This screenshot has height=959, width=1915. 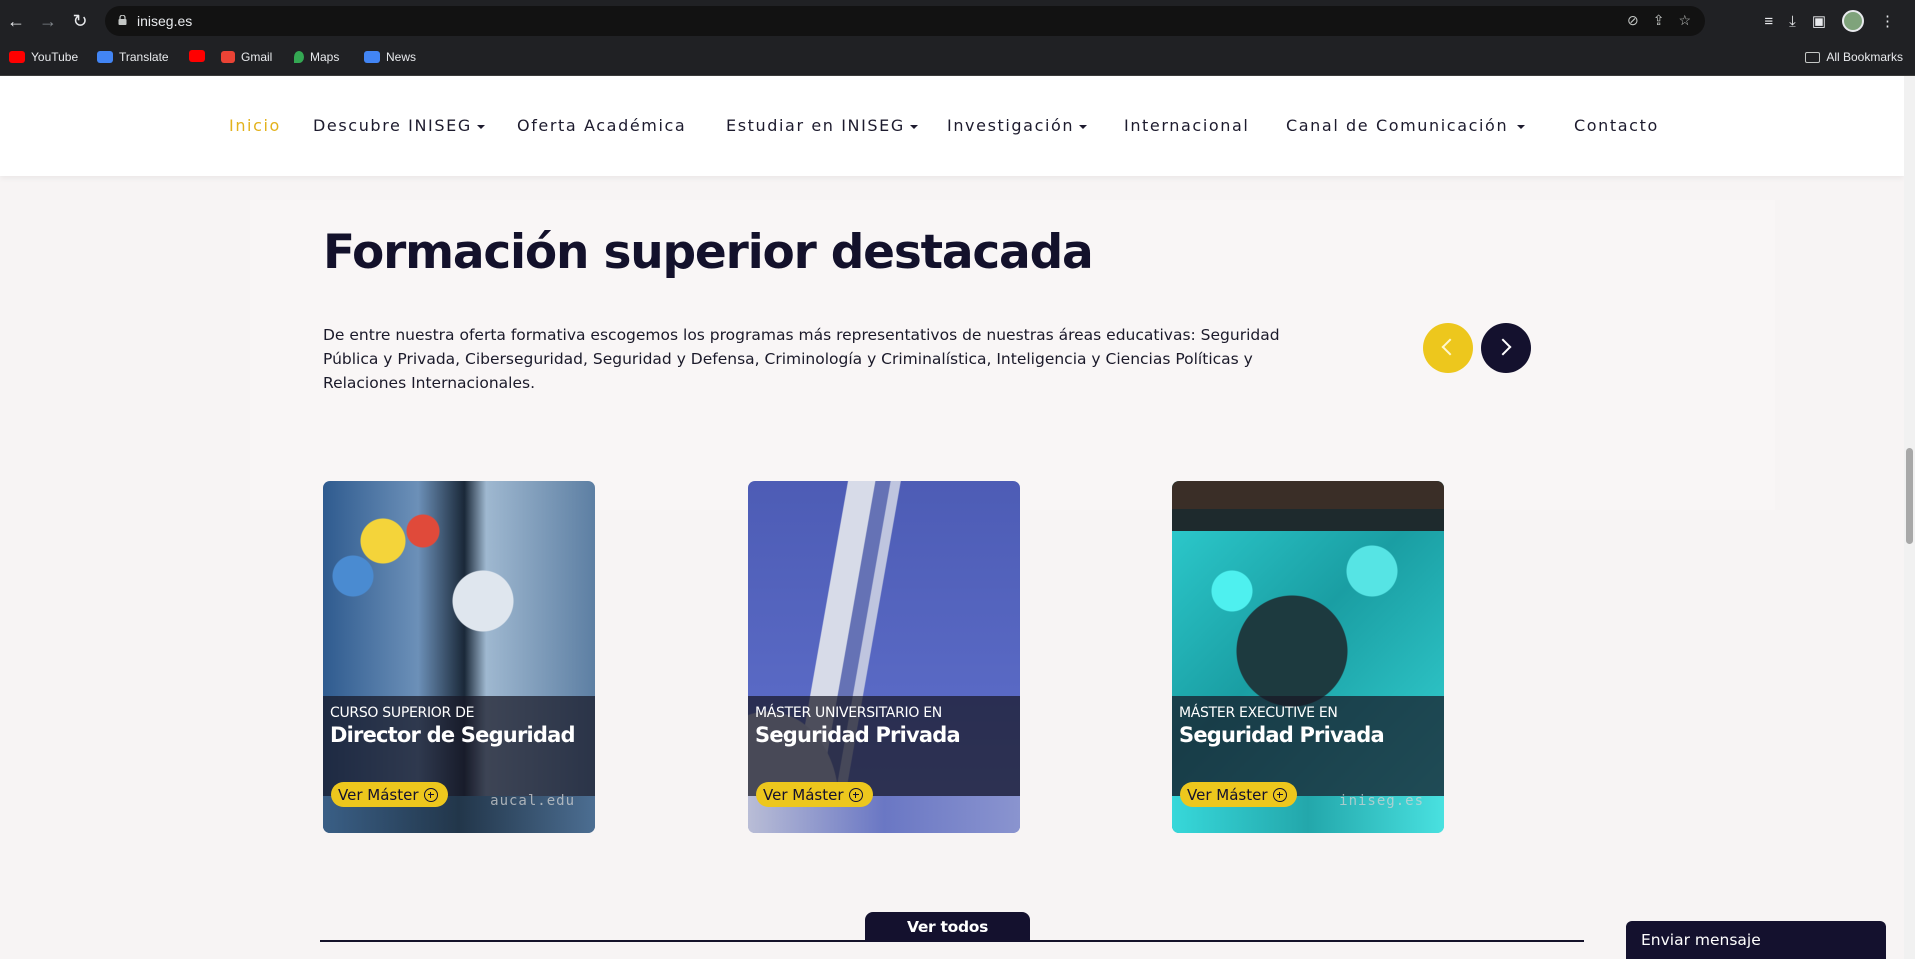 What do you see at coordinates (601, 125) in the screenshot?
I see `nav-item-oferta: Oferta Académica` at bounding box center [601, 125].